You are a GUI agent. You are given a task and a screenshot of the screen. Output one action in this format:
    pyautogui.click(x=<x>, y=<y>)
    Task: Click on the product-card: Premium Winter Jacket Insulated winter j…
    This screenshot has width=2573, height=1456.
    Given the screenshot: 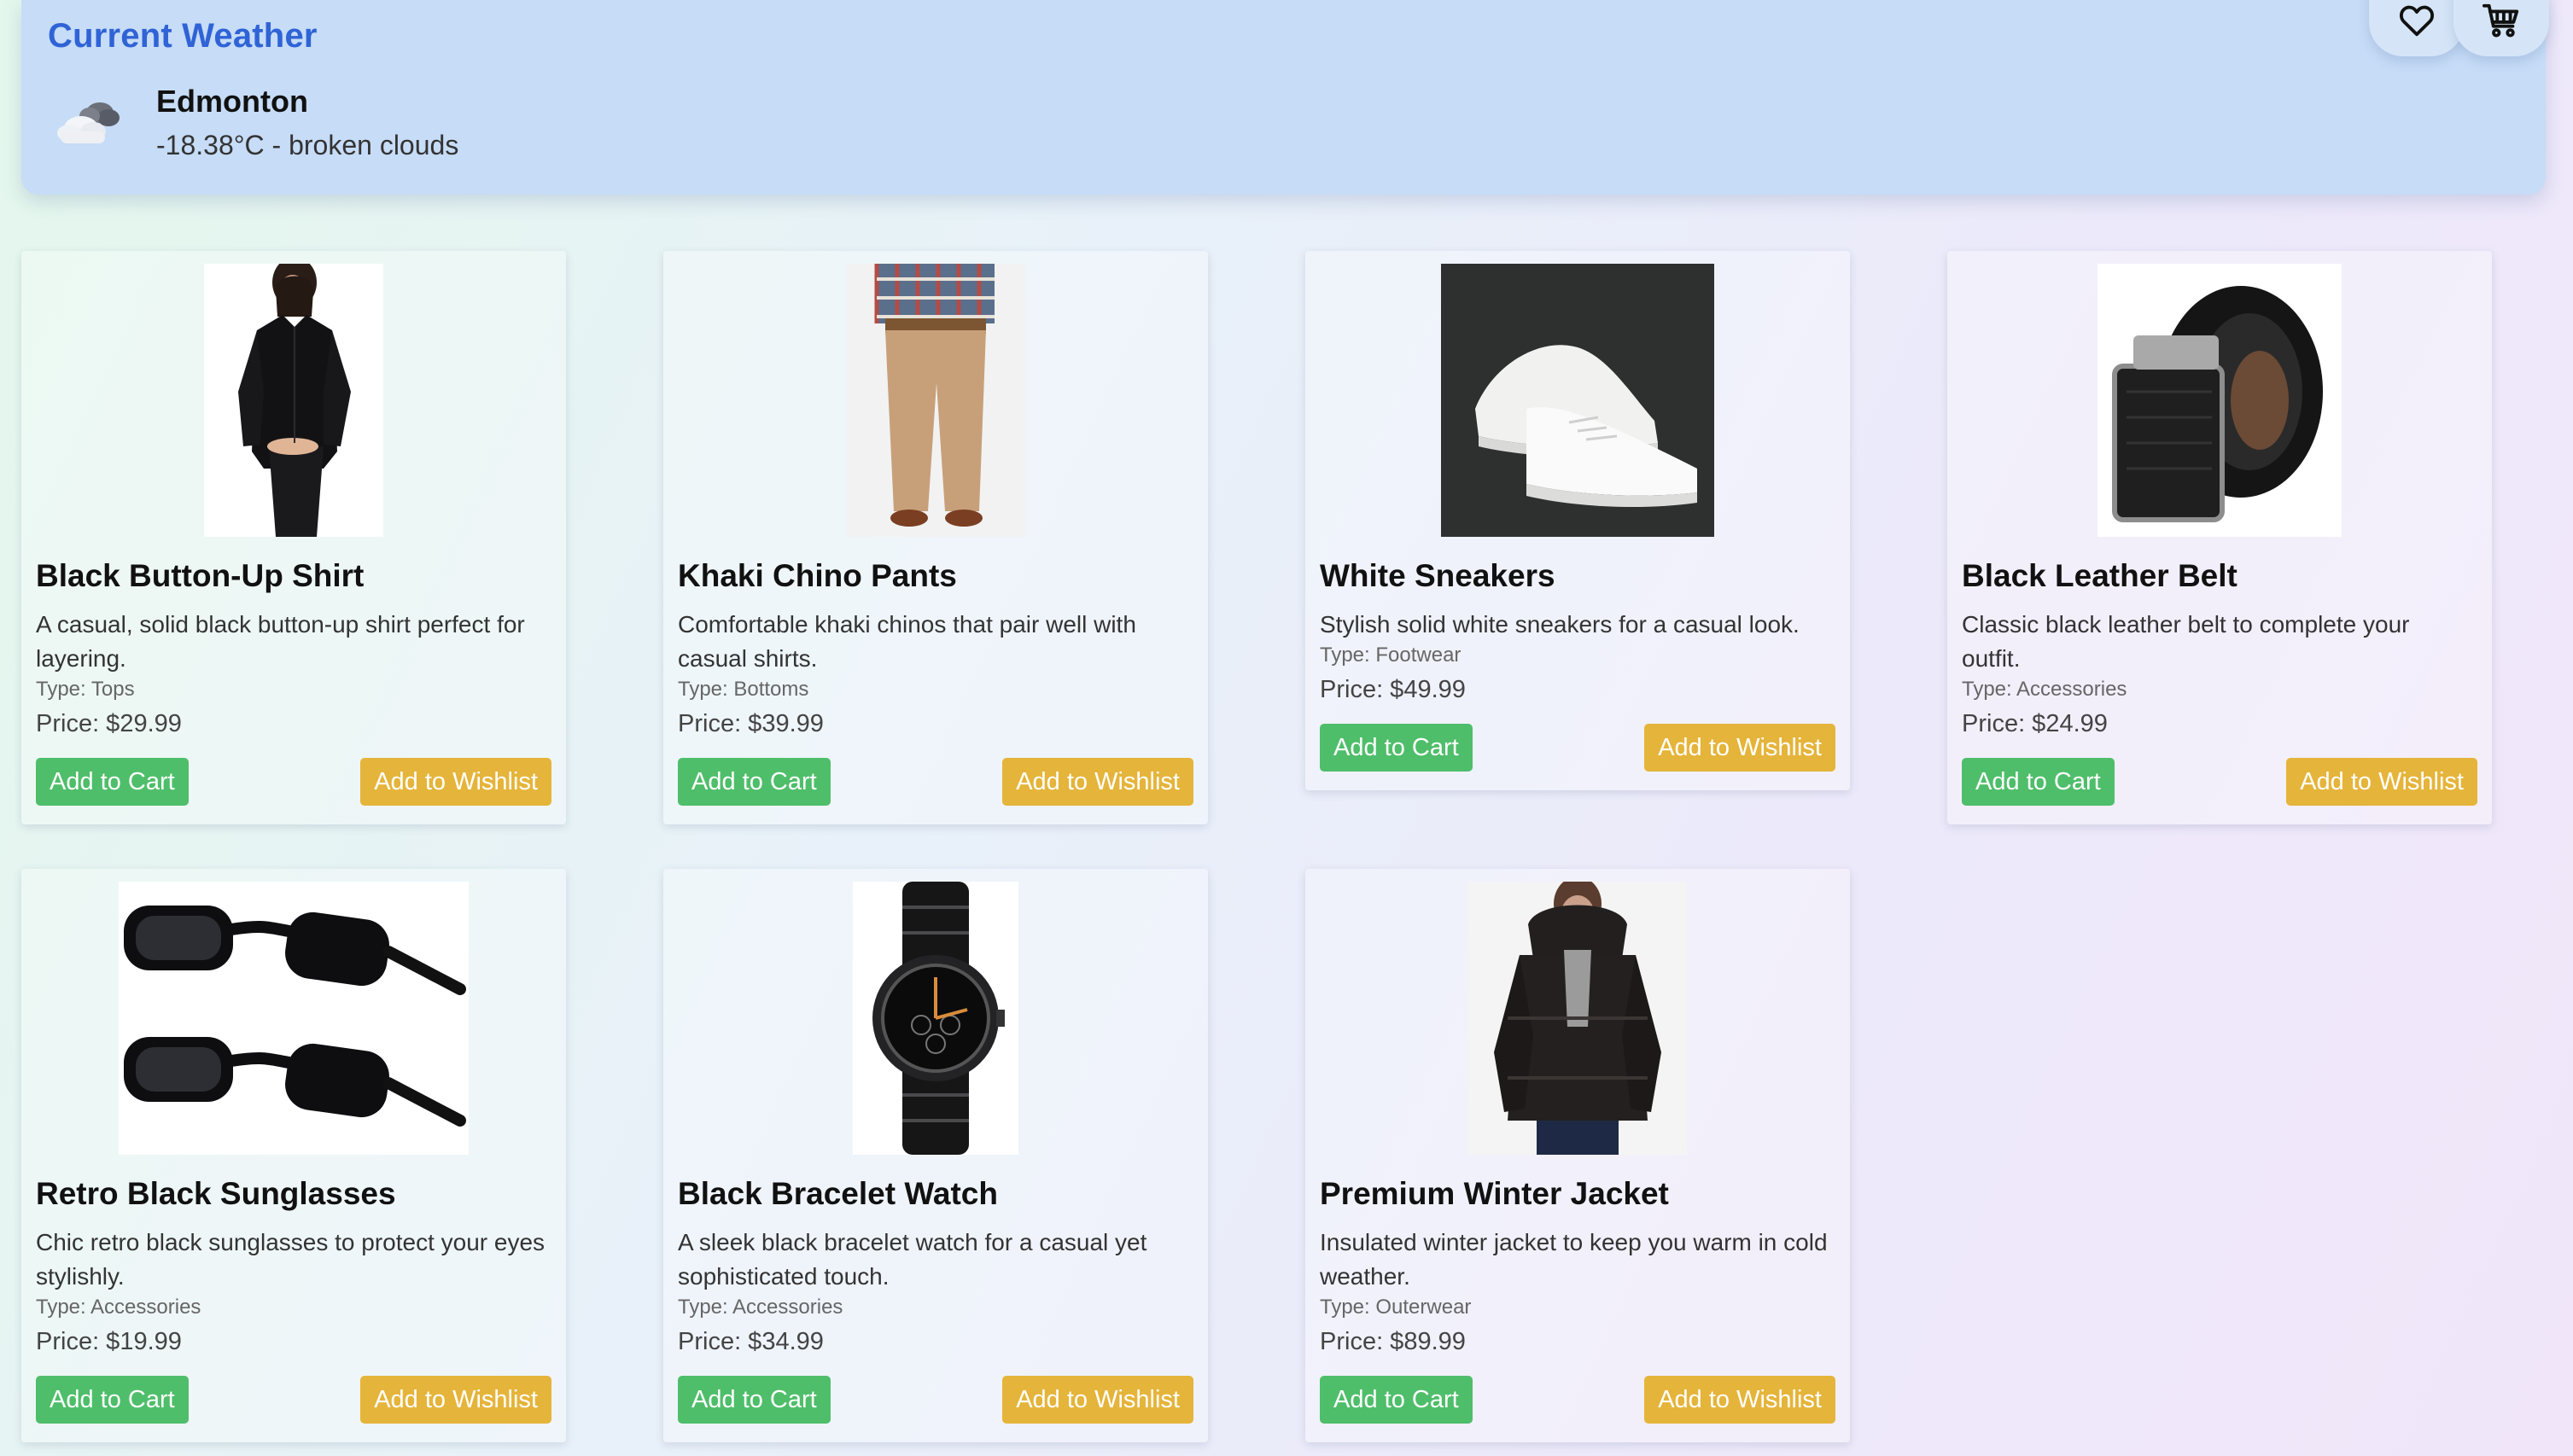 What is the action you would take?
    pyautogui.click(x=1577, y=1155)
    